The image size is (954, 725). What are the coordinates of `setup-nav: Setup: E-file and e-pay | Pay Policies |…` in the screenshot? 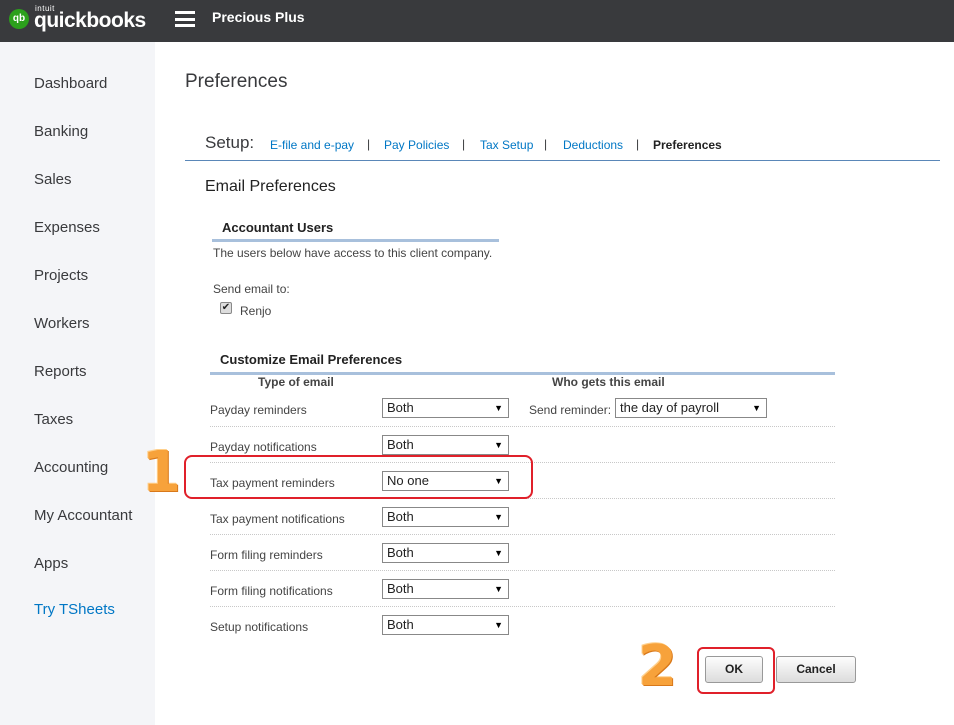 It's located at (562, 145).